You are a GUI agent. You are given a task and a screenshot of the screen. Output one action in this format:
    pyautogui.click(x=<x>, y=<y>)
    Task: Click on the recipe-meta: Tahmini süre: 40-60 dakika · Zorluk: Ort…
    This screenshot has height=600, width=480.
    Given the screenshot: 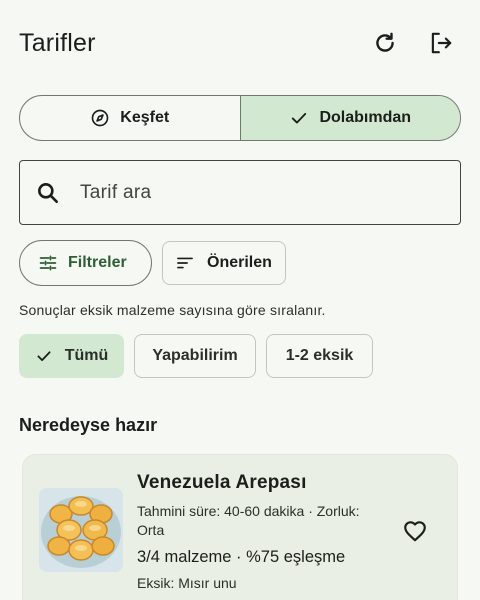 What is the action you would take?
    pyautogui.click(x=248, y=520)
    